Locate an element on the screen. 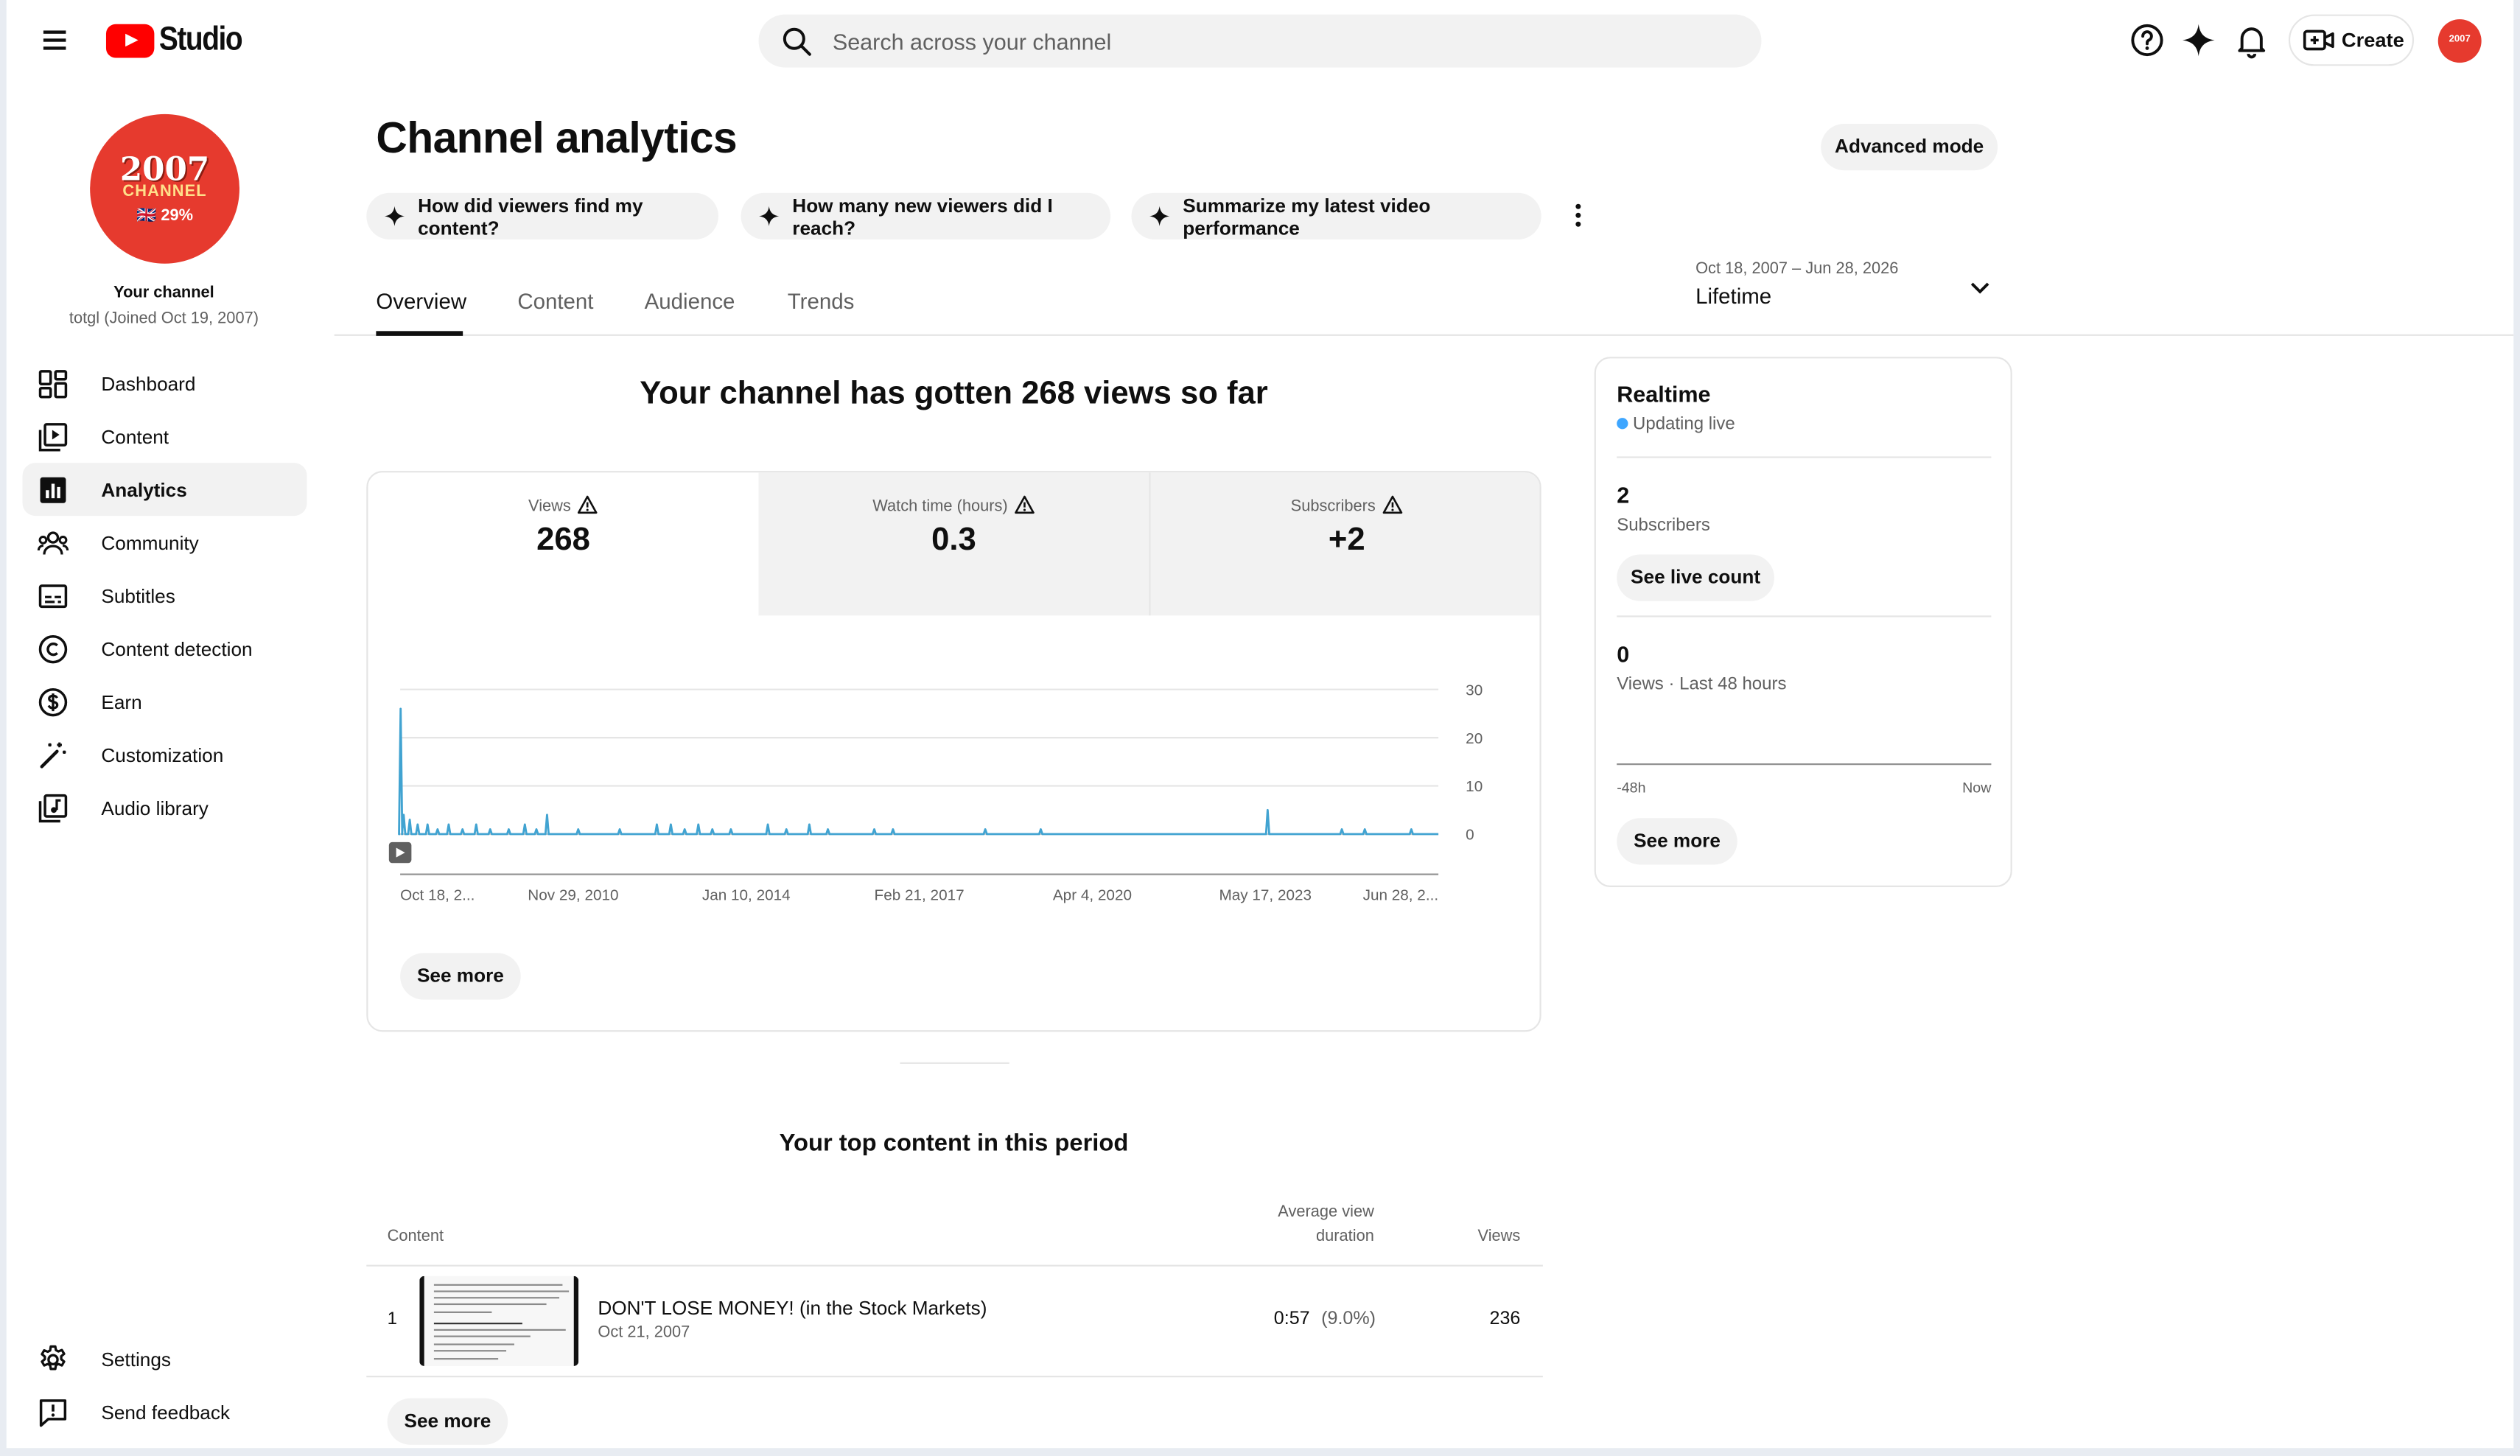 This screenshot has width=2520, height=1456. sidebar-item-label: Subtitles is located at coordinates (138, 595).